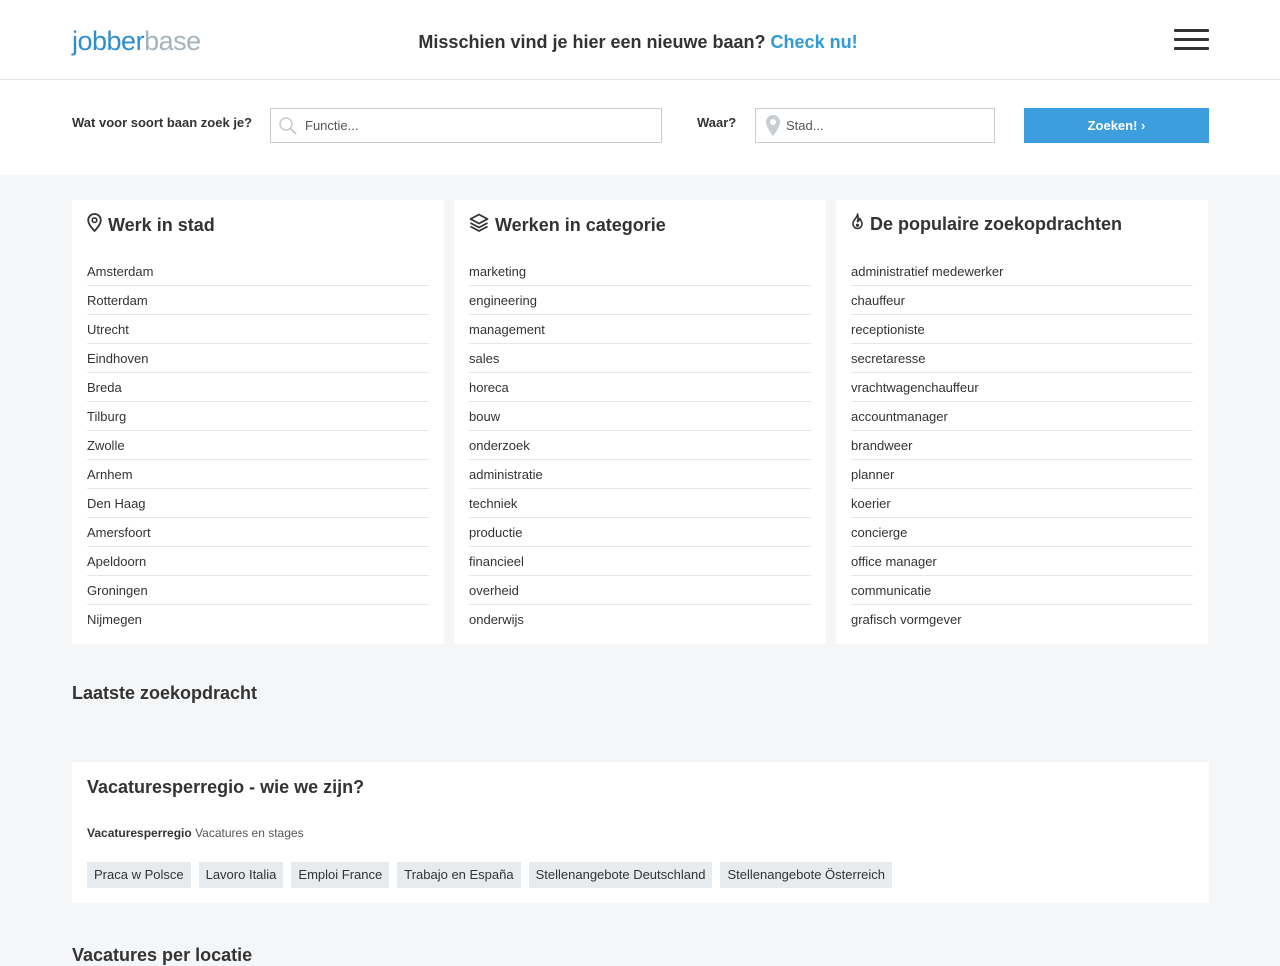 This screenshot has width=1280, height=966. I want to click on country-link: Stellenangebote Österreich, so click(806, 875).